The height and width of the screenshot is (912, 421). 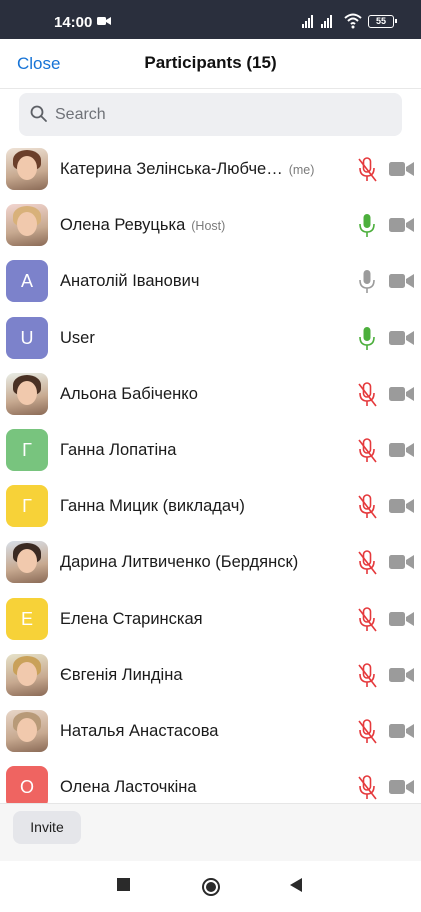 I want to click on participant-name: Анатолій Іванович, so click(x=130, y=281).